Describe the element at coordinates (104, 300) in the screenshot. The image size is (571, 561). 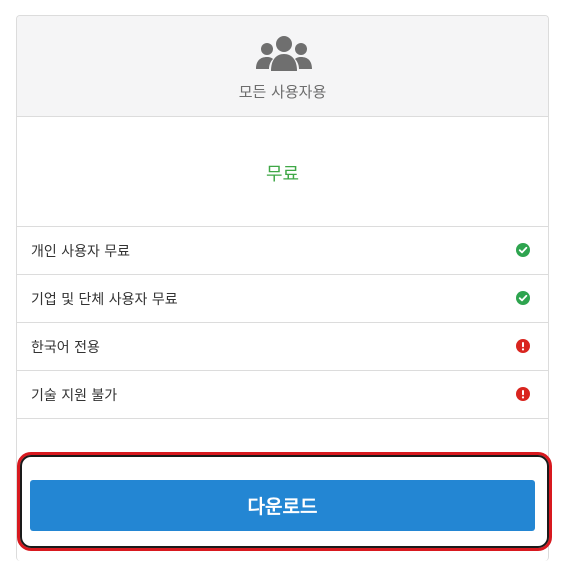
I see `feature-label: 기업 및 단체 사용자 무료` at that location.